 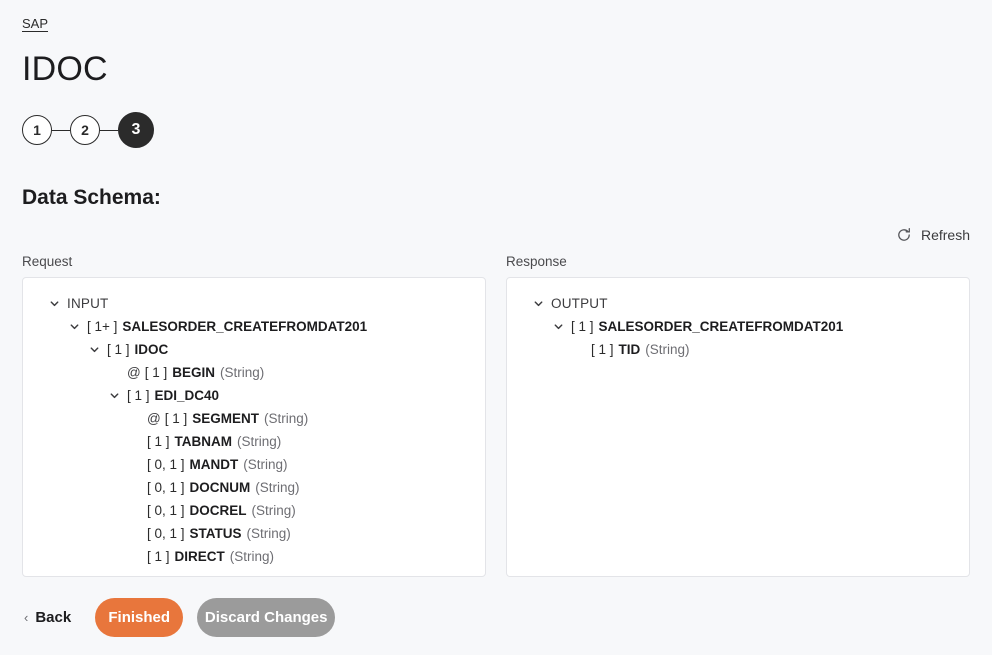 I want to click on request-label: Request, so click(x=47, y=262).